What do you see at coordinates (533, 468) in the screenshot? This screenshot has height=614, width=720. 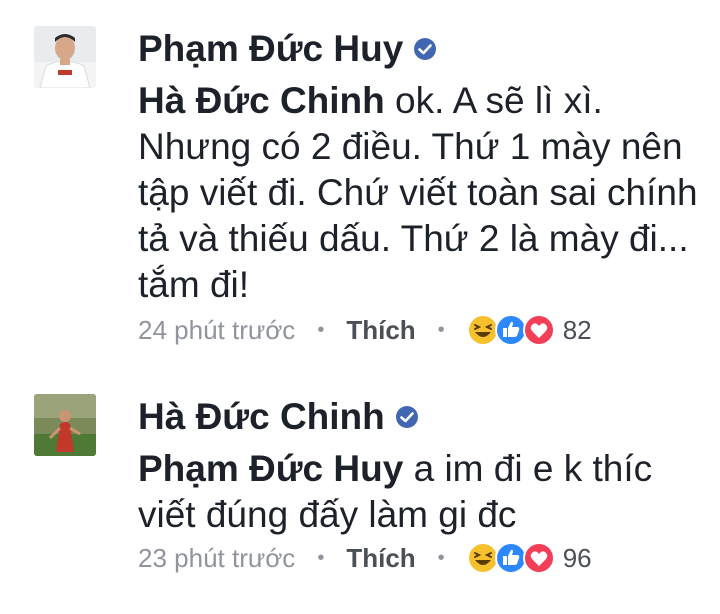 I see `text-segment: a im đi e k thíc` at bounding box center [533, 468].